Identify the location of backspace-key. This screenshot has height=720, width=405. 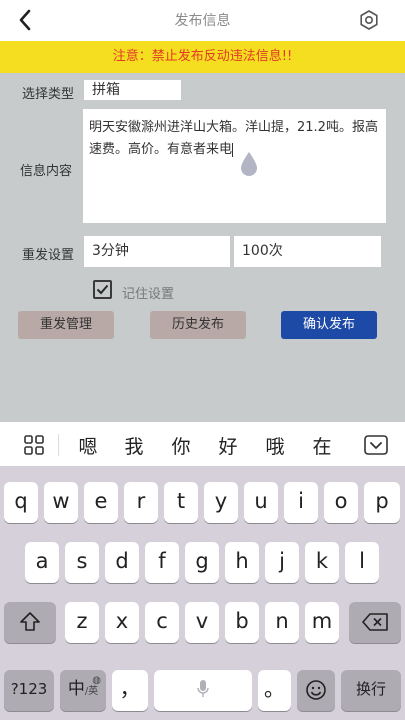
(375, 622).